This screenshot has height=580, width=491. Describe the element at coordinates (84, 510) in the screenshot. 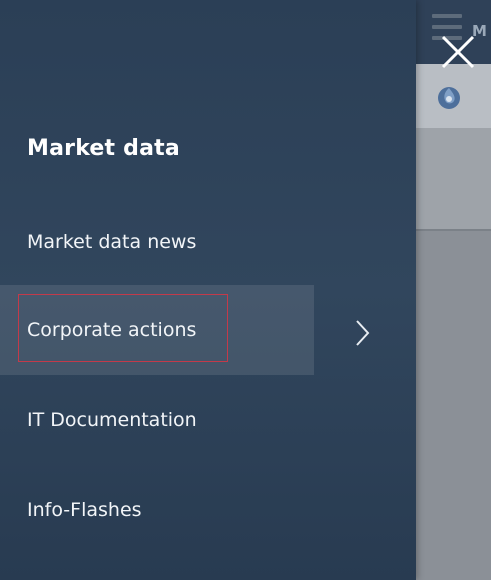

I see `menu-item-label: Info-Flashes` at that location.